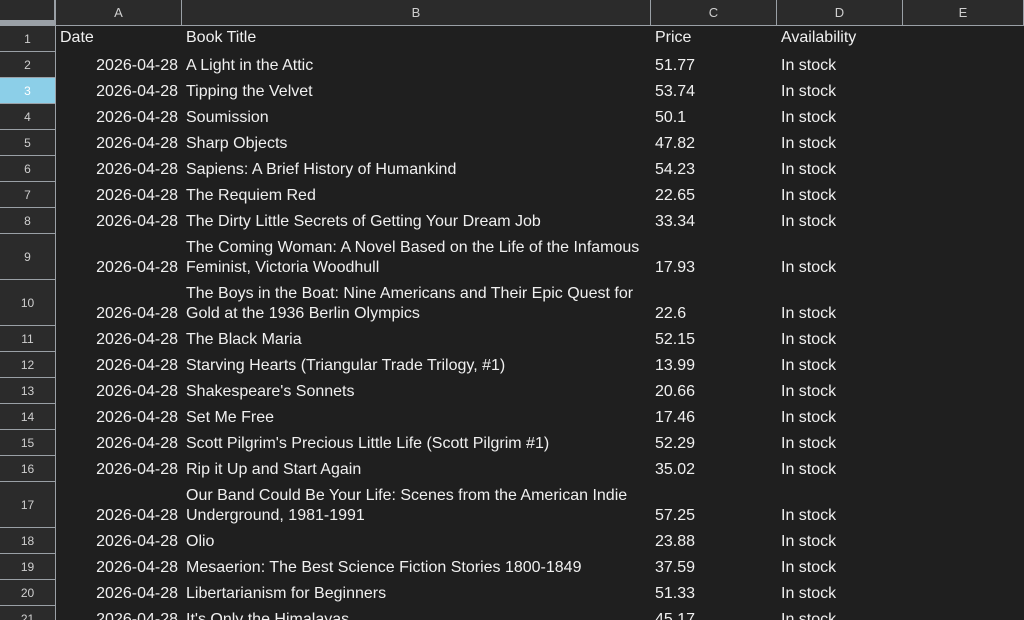 This screenshot has height=620, width=1024. What do you see at coordinates (714, 39) in the screenshot?
I see `cell-price: Price` at bounding box center [714, 39].